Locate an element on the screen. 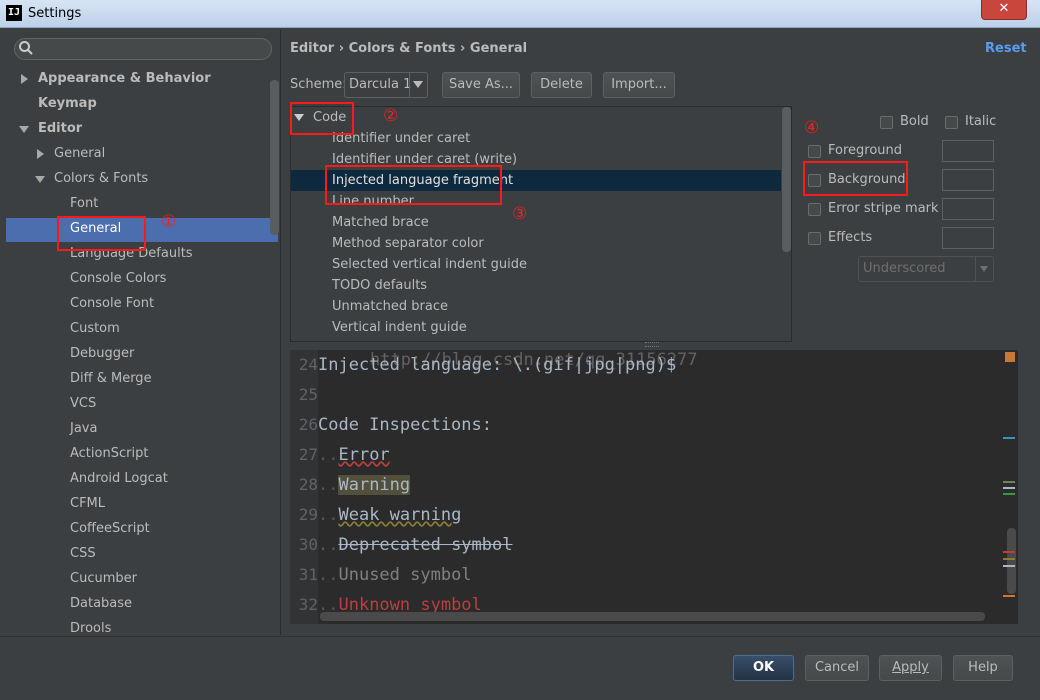  bold-label: Bold is located at coordinates (914, 121).